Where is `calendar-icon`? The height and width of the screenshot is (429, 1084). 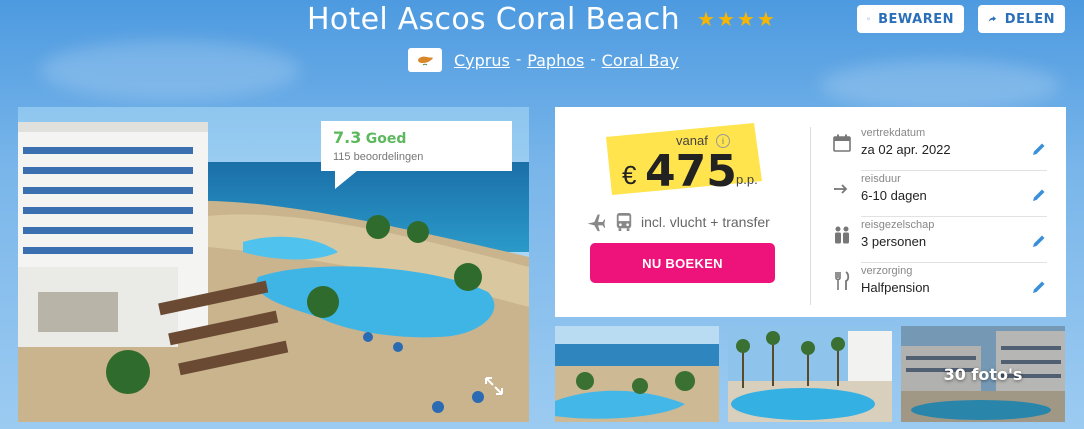 calendar-icon is located at coordinates (842, 143).